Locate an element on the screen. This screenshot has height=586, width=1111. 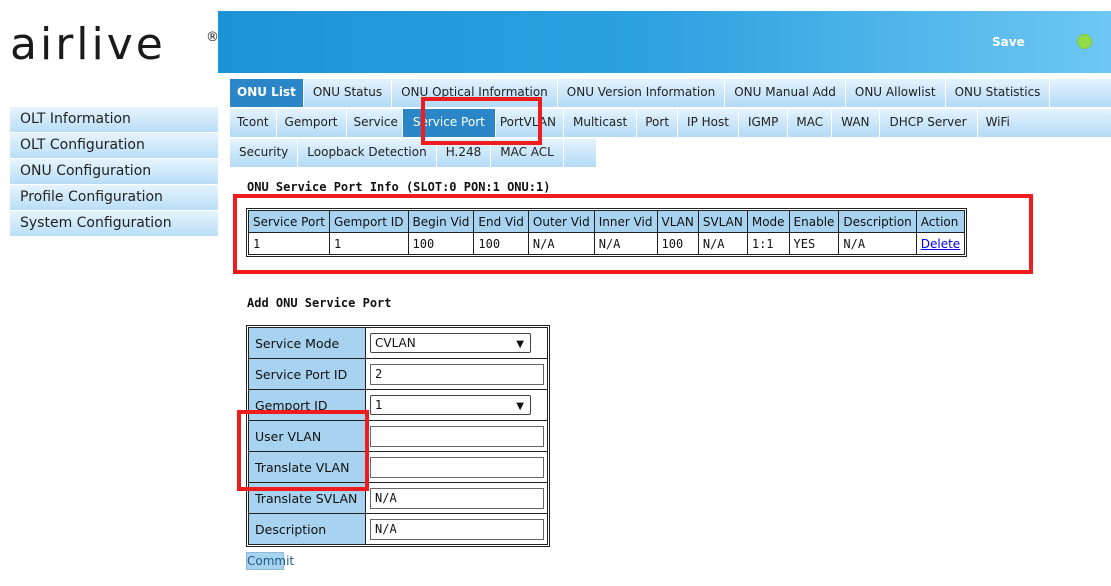
tab-tcont: Tcont is located at coordinates (253, 123).